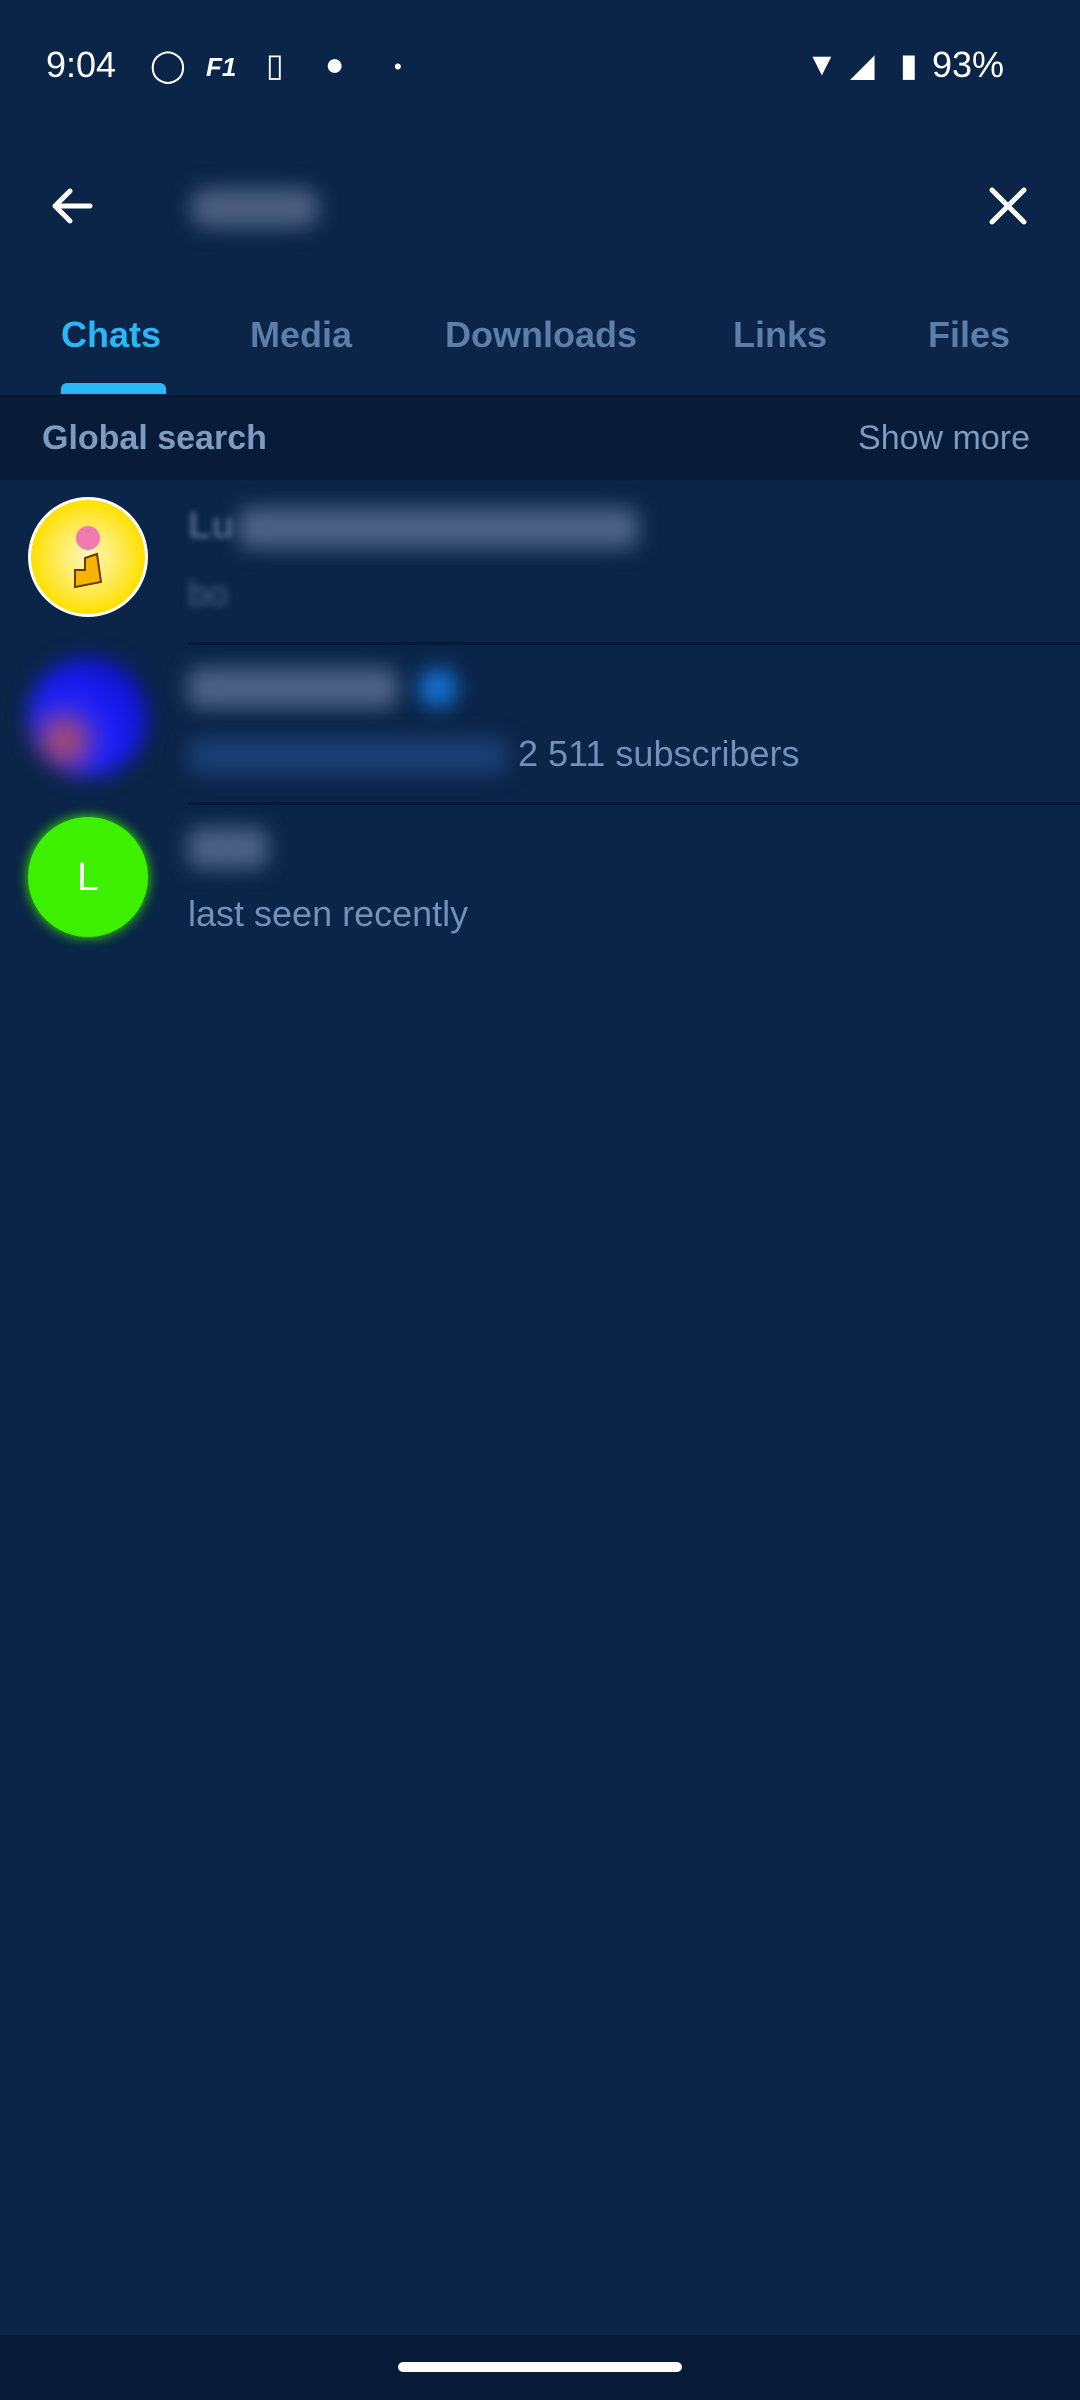  Describe the element at coordinates (541, 335) in the screenshot. I see `tab-downloads: Downloads` at that location.